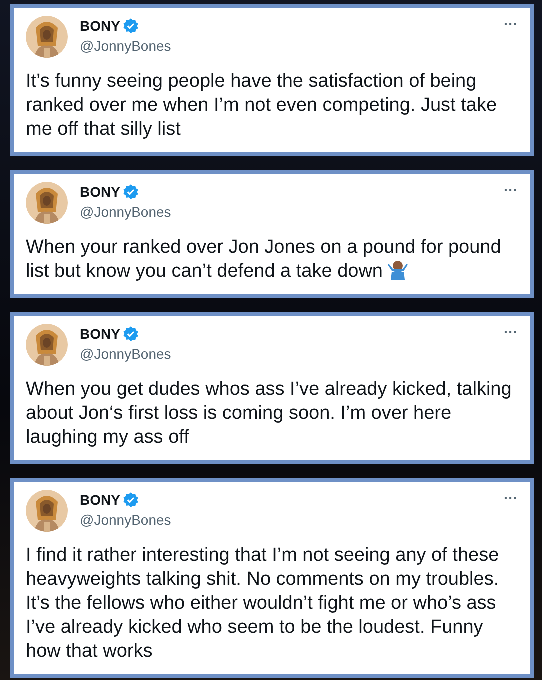 This screenshot has height=680, width=542. What do you see at coordinates (262, 106) in the screenshot?
I see `tweet-text: It’s funny seeing people have the satisfaction of being ranked over me when I’m not even competing. Just take me off that silly list` at bounding box center [262, 106].